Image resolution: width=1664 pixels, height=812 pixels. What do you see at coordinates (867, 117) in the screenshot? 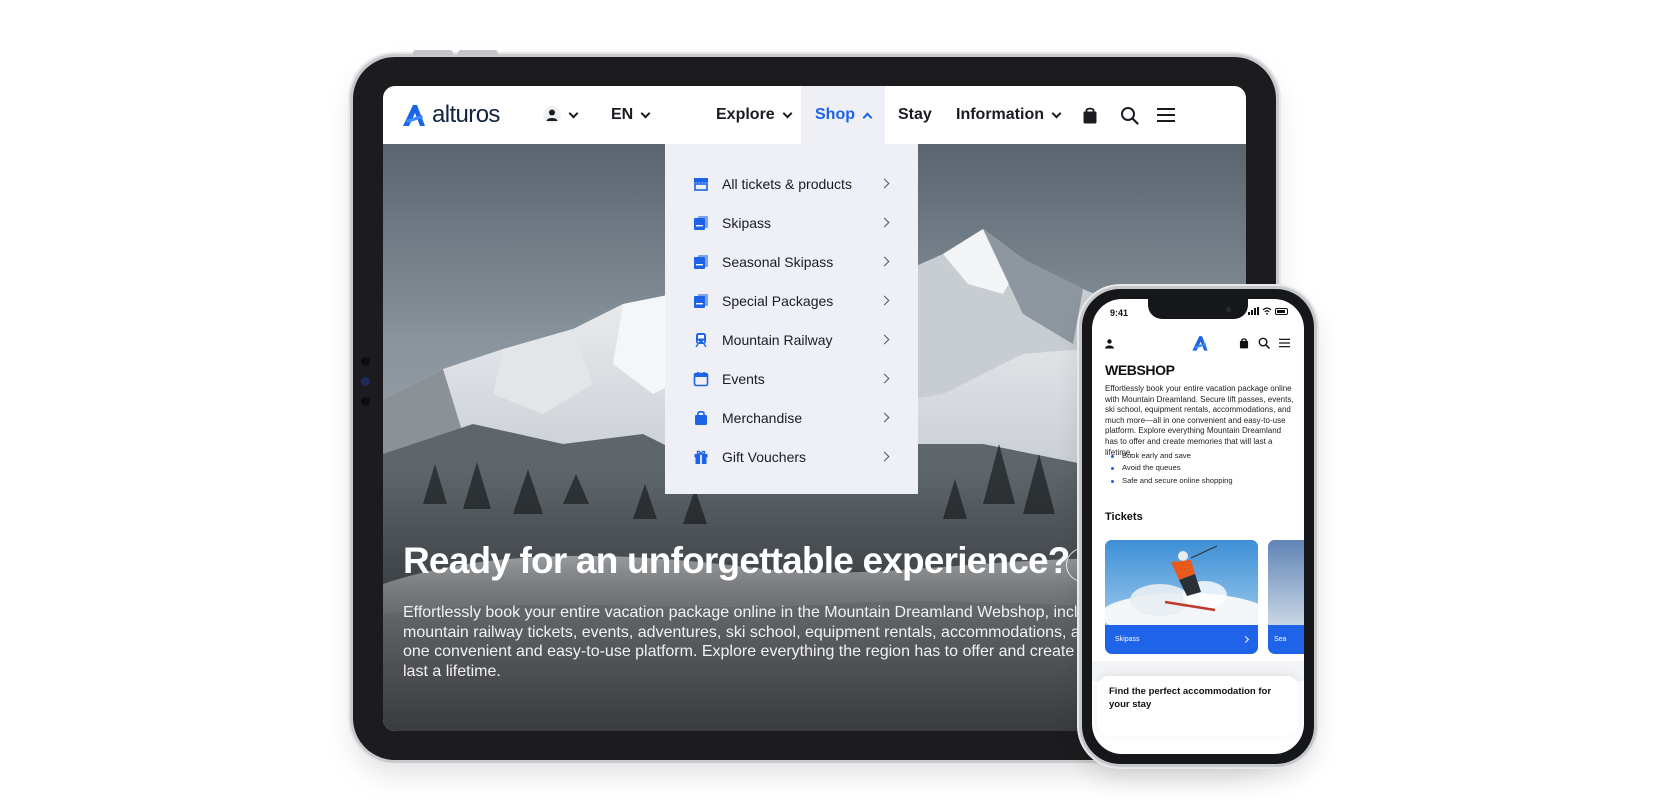
I see `chevron-up-icon` at bounding box center [867, 117].